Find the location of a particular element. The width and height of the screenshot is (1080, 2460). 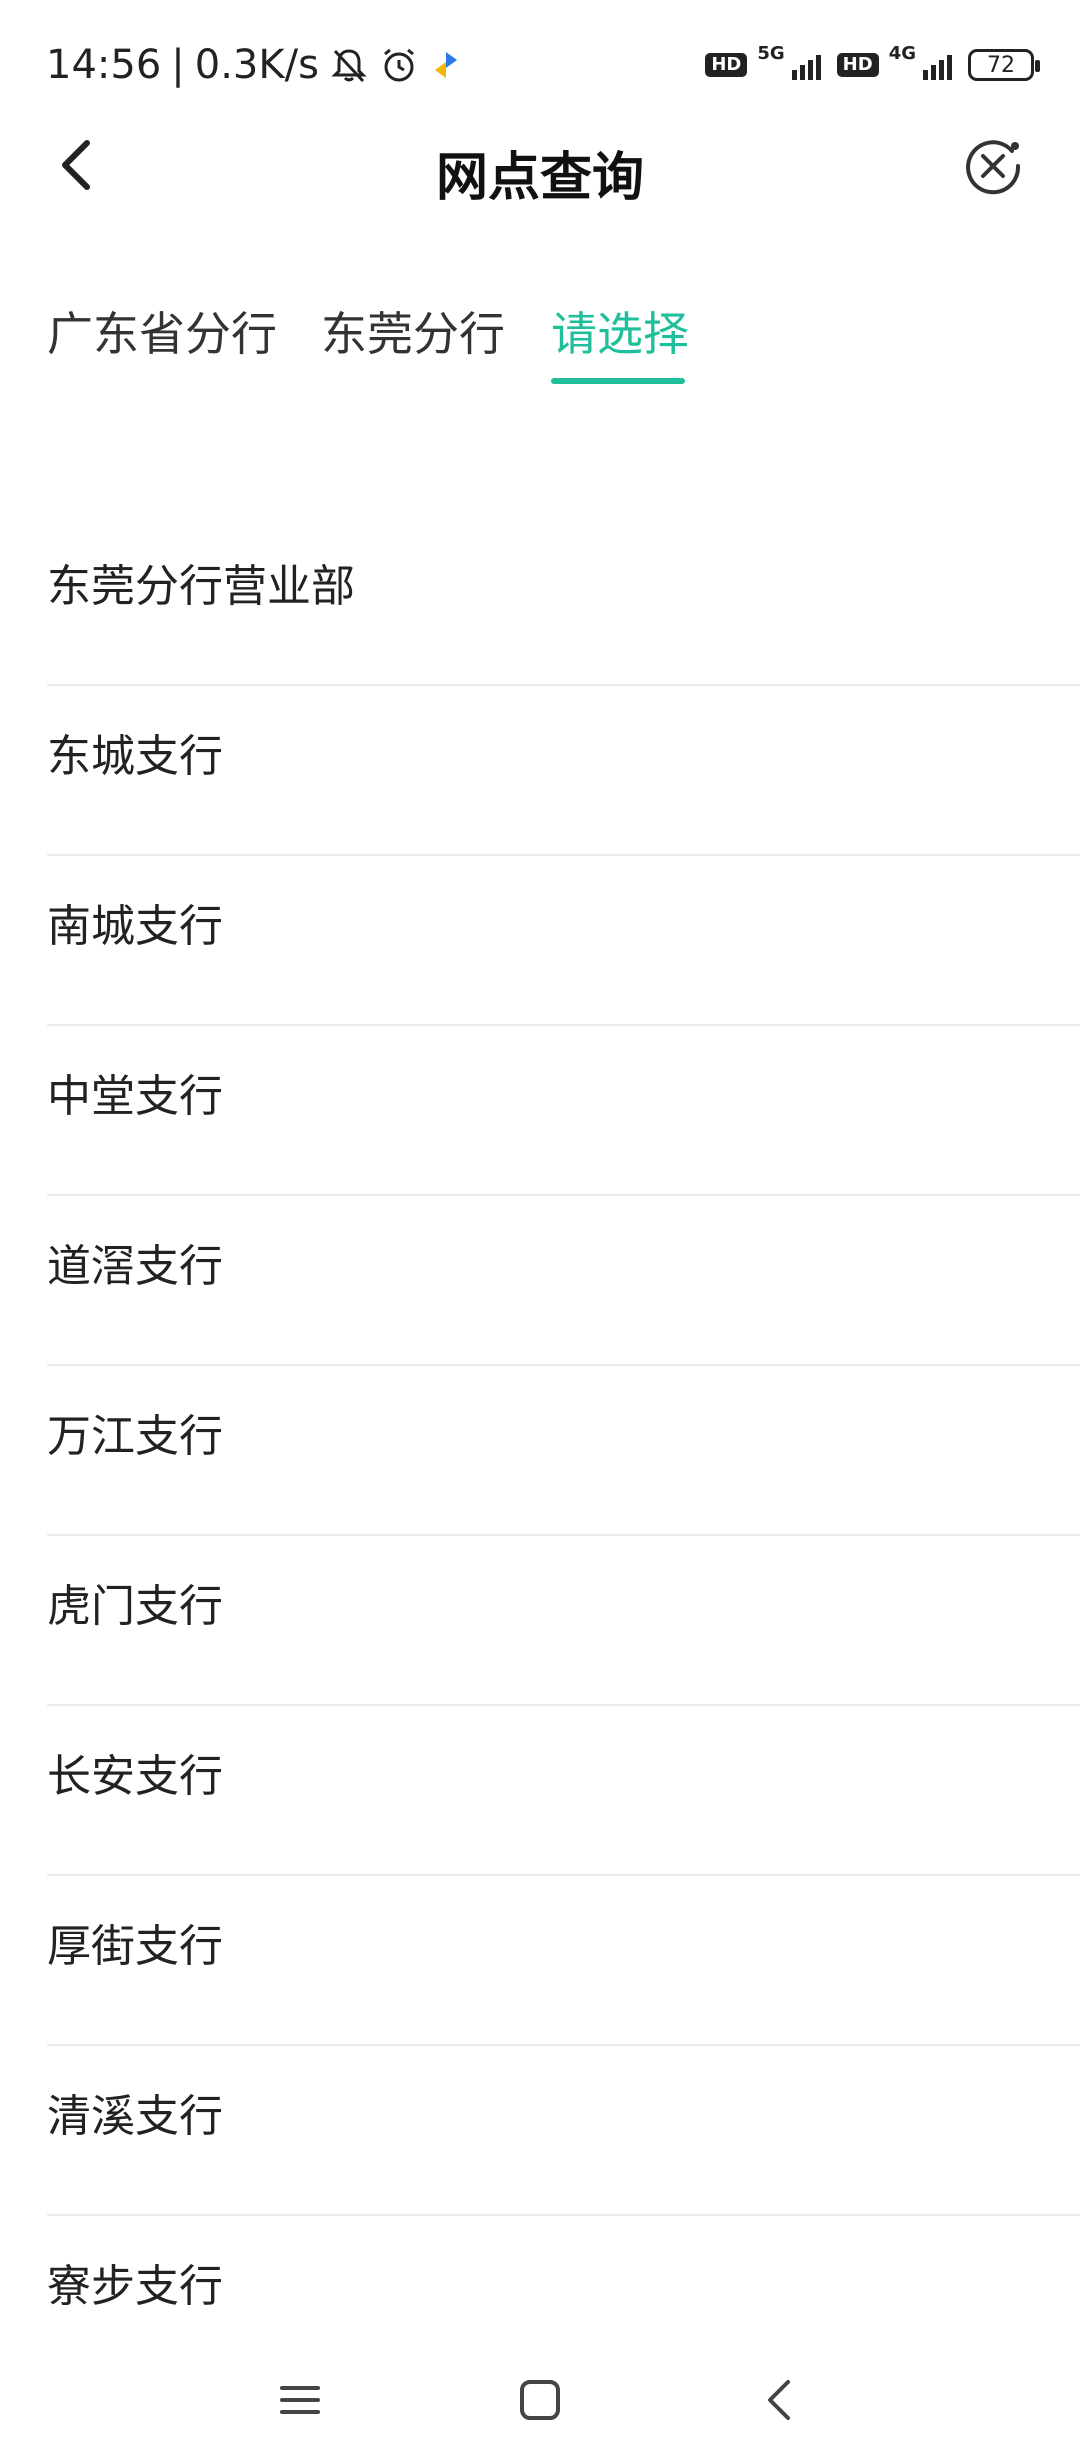

branch-label: 清溪支行 is located at coordinates (135, 2116).